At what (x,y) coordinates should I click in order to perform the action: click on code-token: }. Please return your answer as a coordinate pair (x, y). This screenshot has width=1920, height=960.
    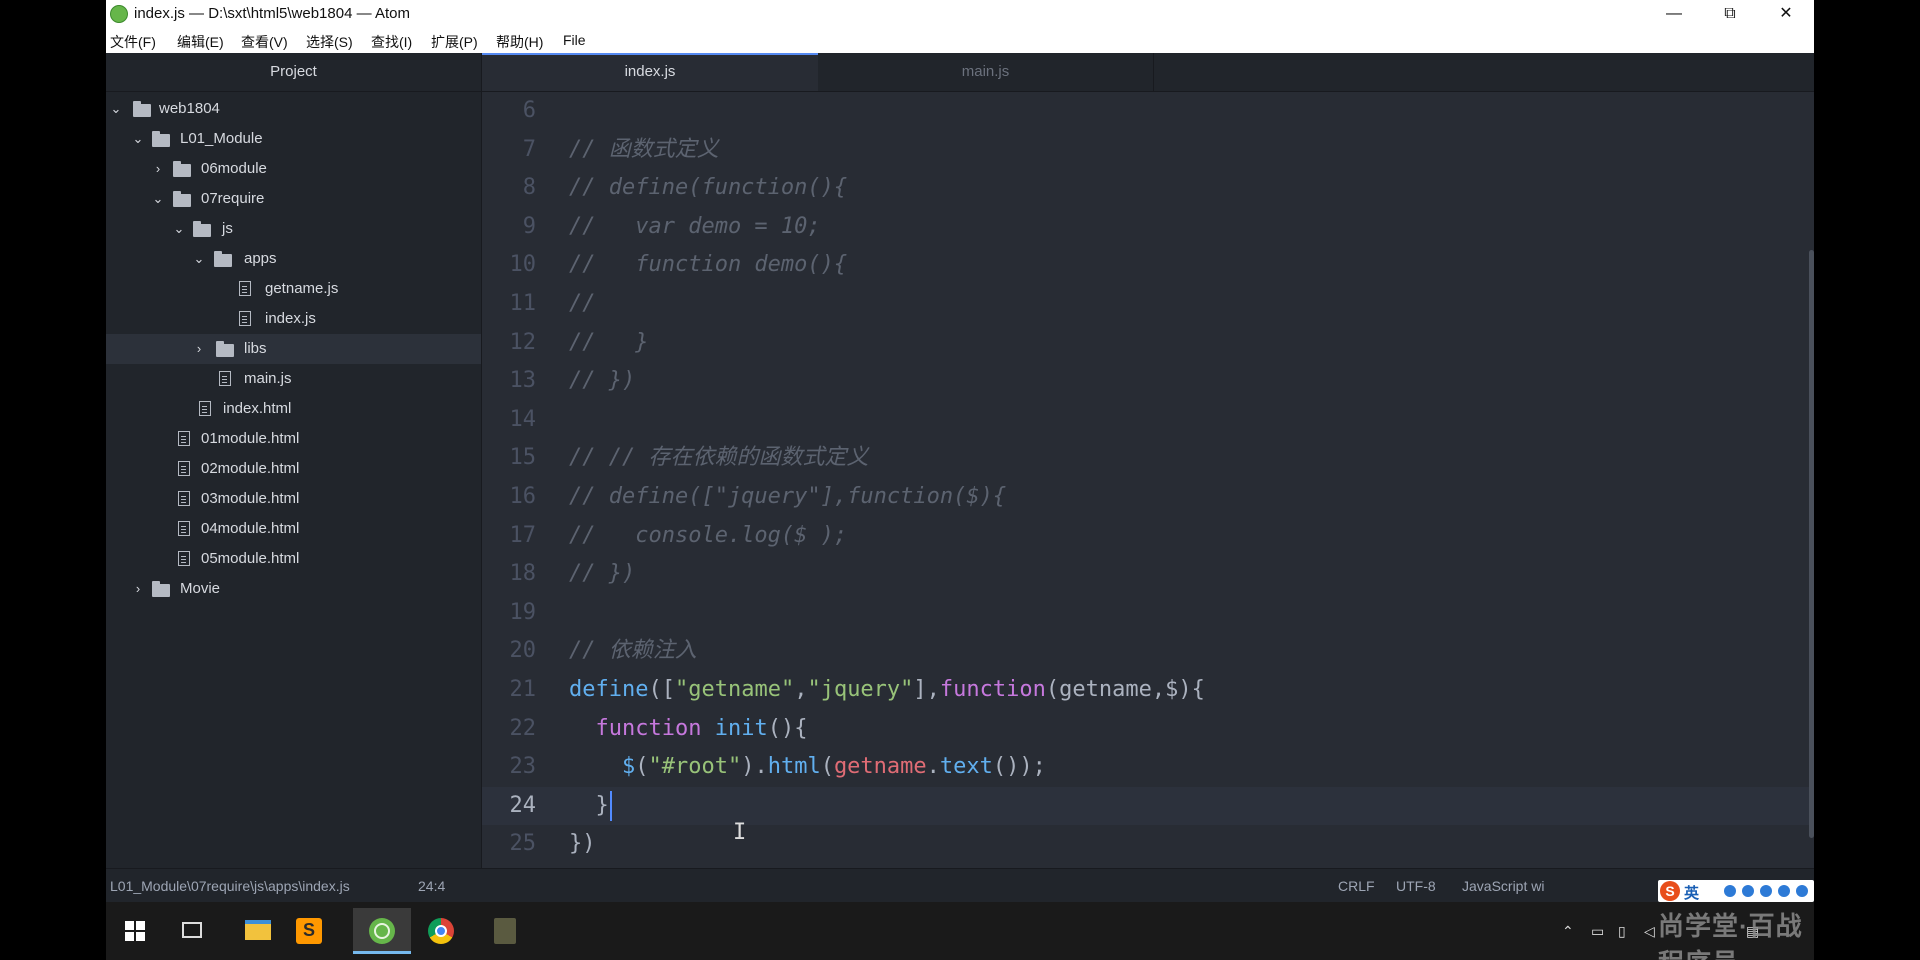
    Looking at the image, I should click on (589, 805).